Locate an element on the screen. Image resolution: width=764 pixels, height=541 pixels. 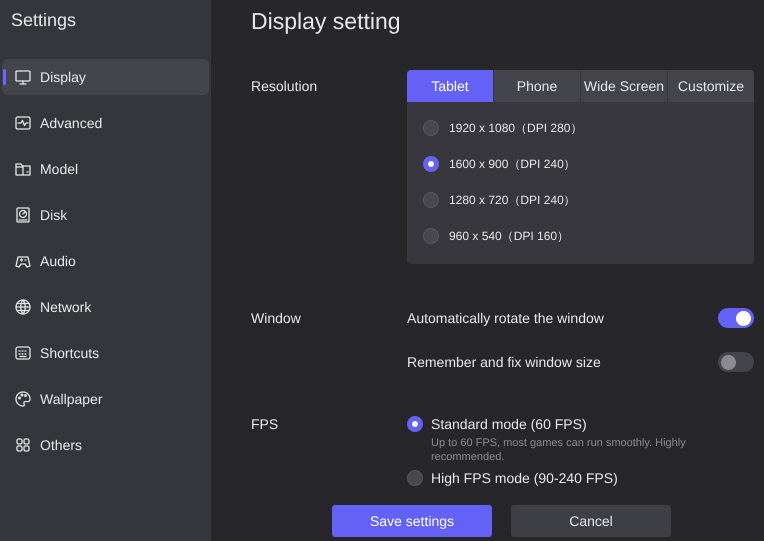
resolution-tab: Tablet is located at coordinates (450, 86).